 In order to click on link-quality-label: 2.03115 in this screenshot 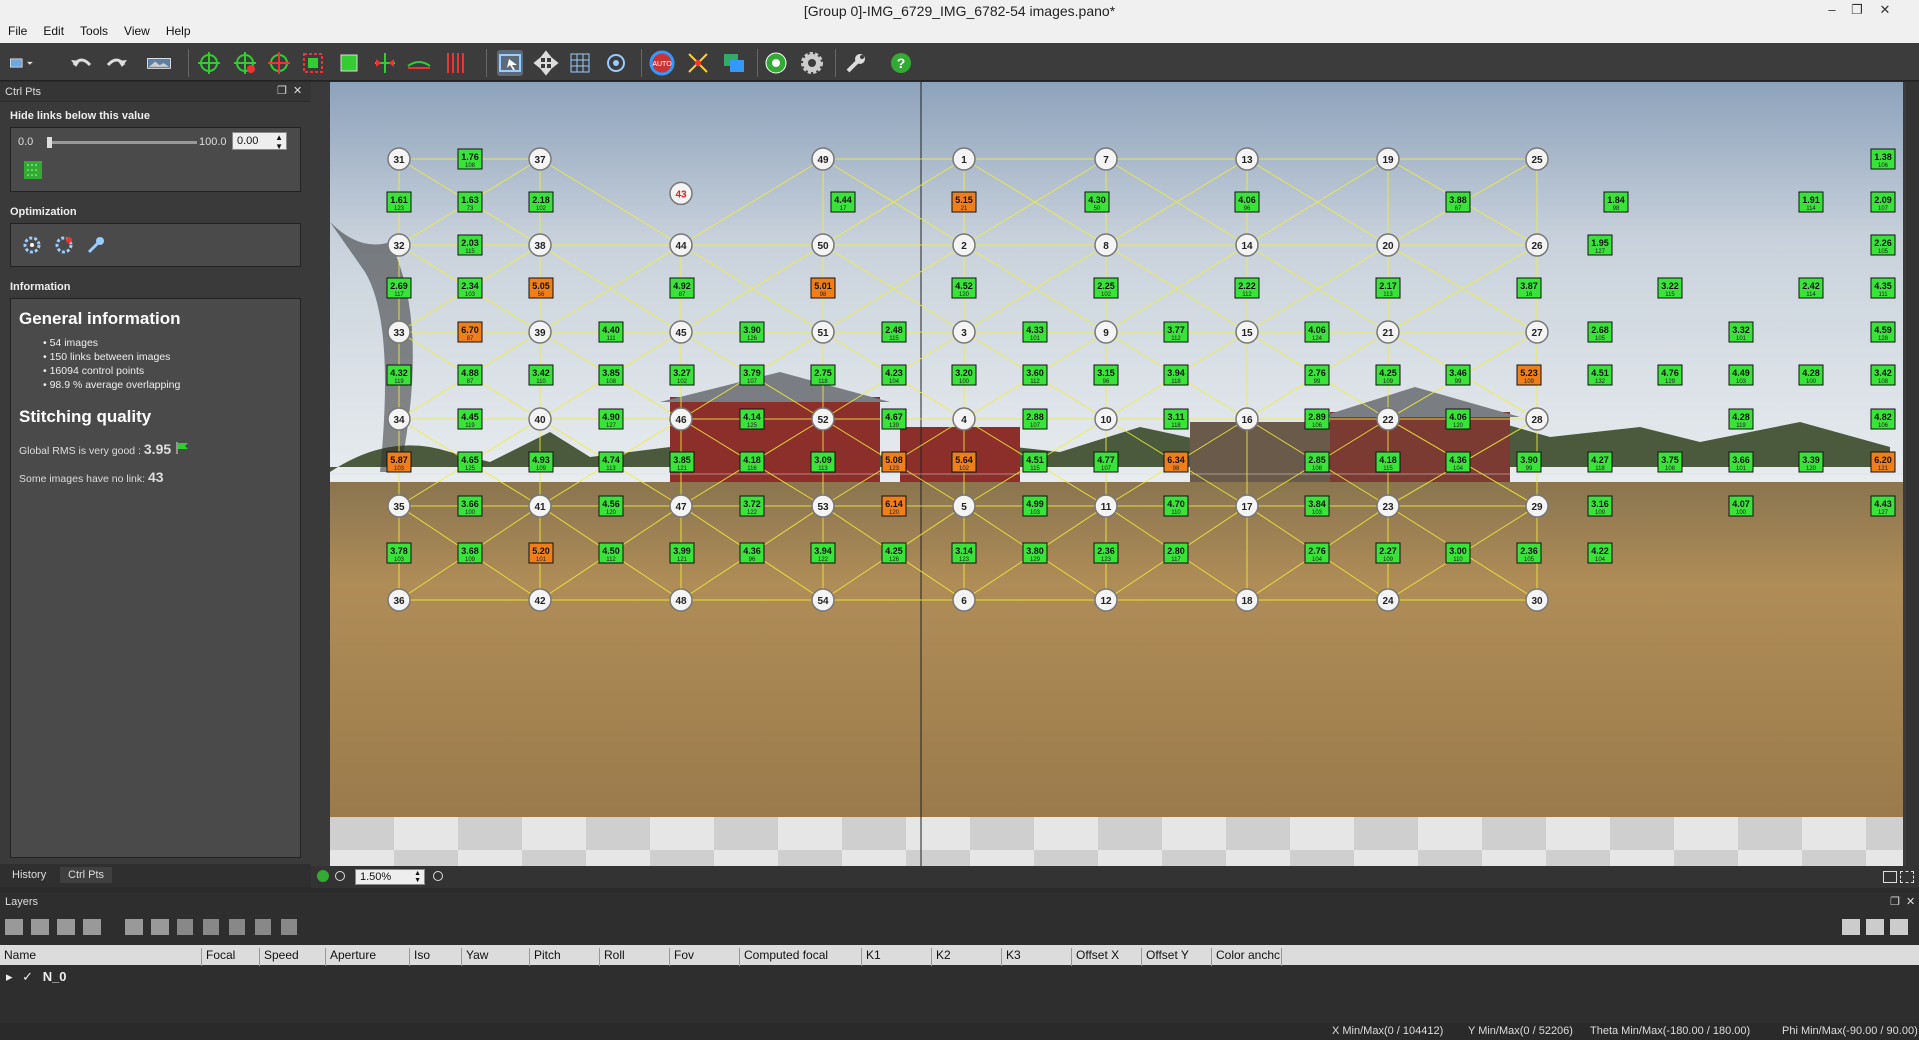, I will do `click(470, 245)`.